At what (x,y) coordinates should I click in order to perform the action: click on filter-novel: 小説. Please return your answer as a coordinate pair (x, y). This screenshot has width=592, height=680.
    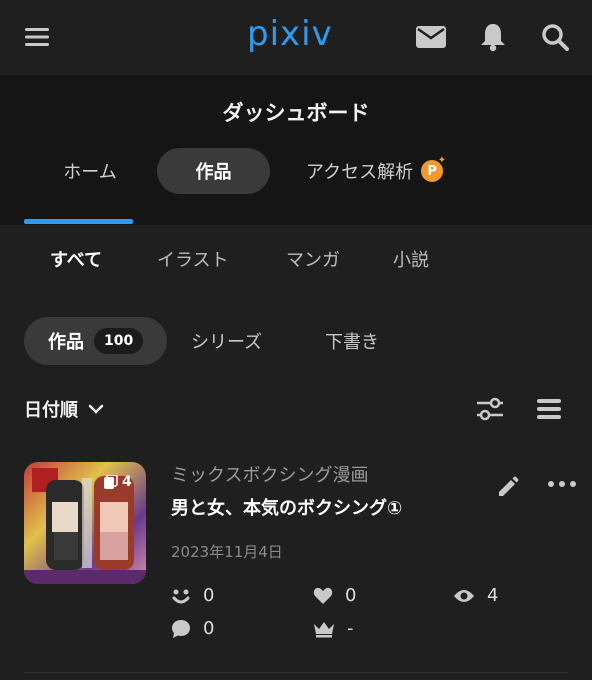
    Looking at the image, I should click on (411, 259).